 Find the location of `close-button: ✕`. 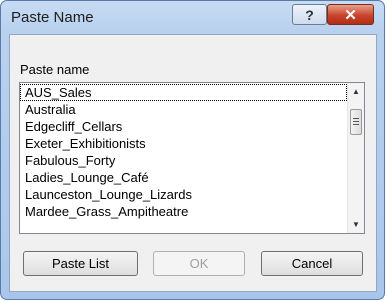

close-button: ✕ is located at coordinates (350, 14).